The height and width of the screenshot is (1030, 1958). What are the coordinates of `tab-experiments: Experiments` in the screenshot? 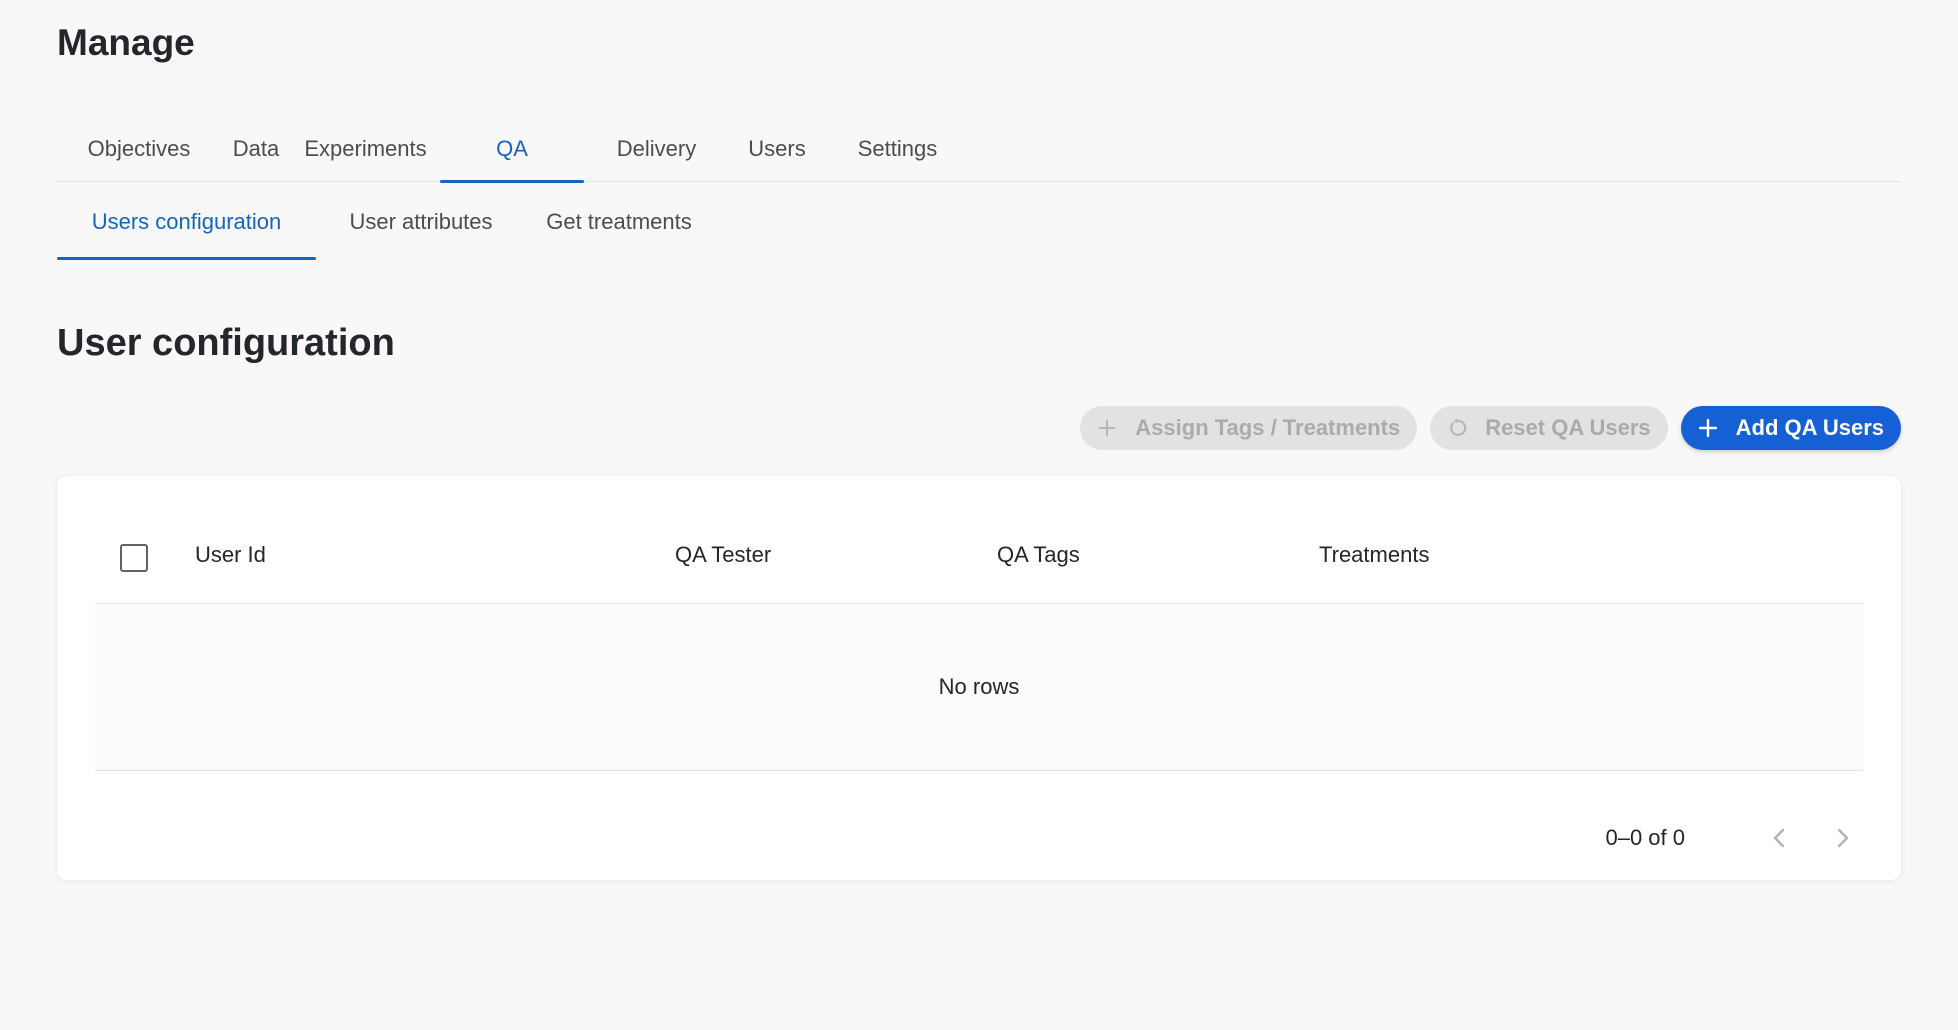 It's located at (365, 148).